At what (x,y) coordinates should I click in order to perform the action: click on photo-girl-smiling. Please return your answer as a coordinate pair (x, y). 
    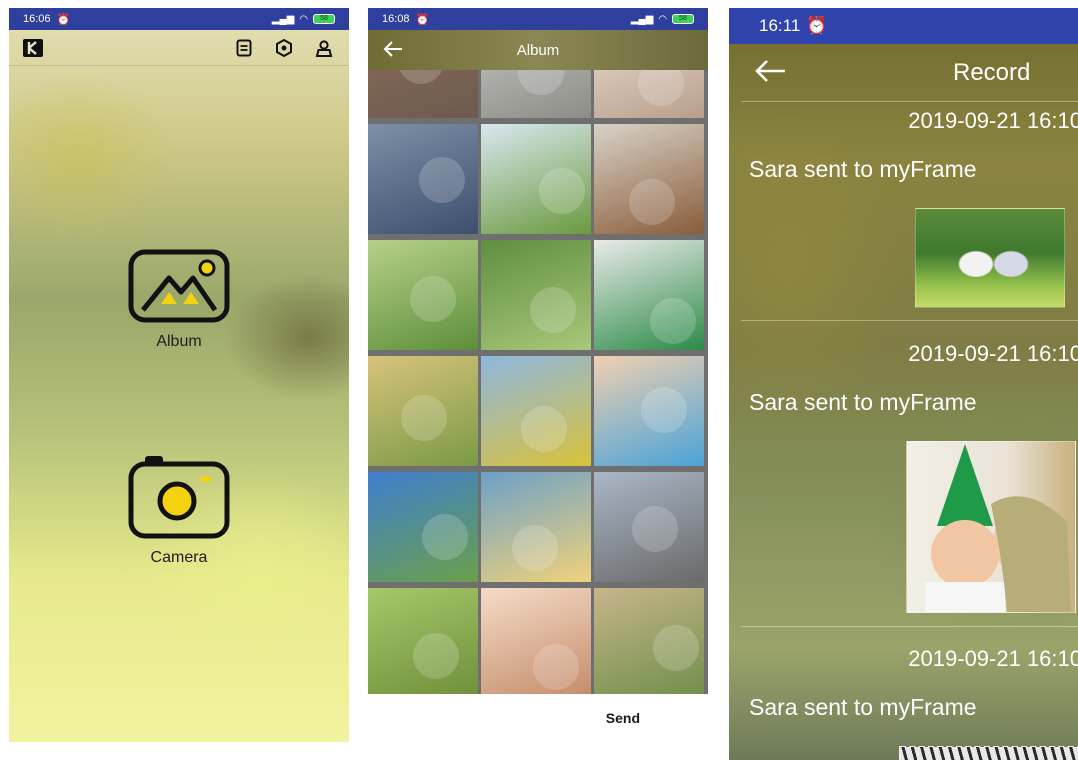
    Looking at the image, I should click on (649, 94).